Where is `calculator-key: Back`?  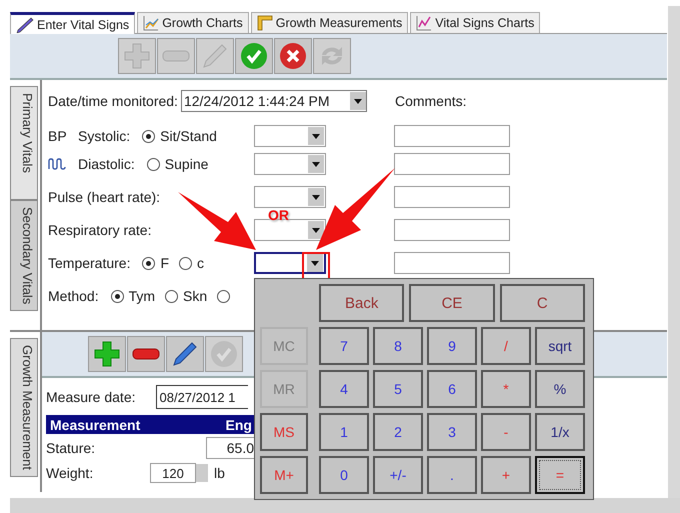 calculator-key: Back is located at coordinates (361, 303).